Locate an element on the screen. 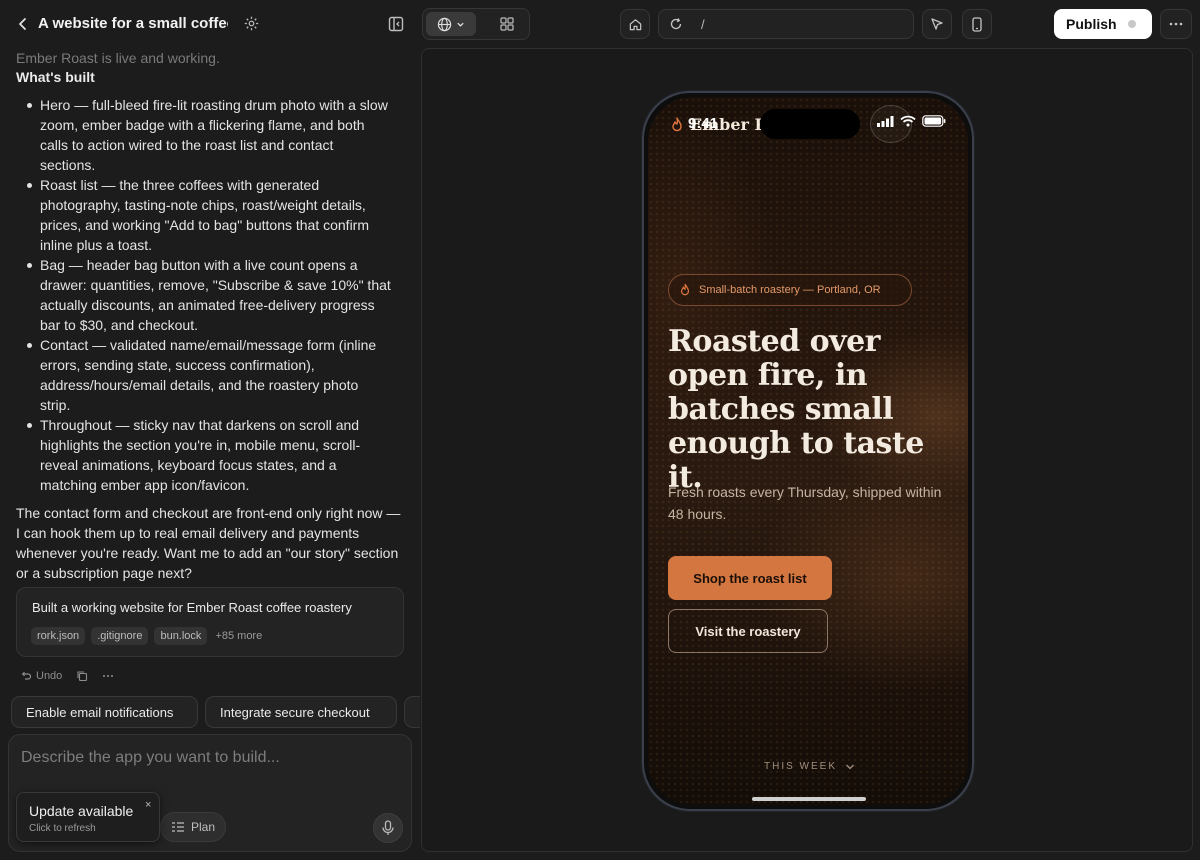 The height and width of the screenshot is (860, 1200). battery-icon is located at coordinates (934, 121).